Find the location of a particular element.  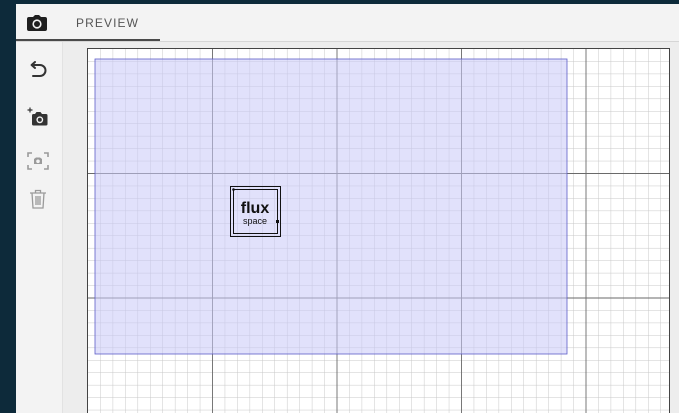

logo-text-flux: flux is located at coordinates (255, 208).